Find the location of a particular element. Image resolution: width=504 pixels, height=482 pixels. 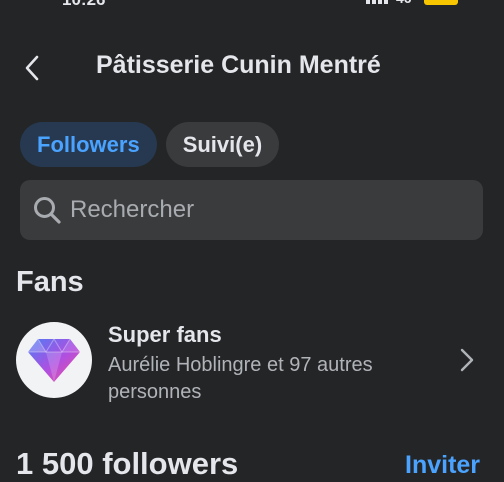

search-icon is located at coordinates (47, 210).